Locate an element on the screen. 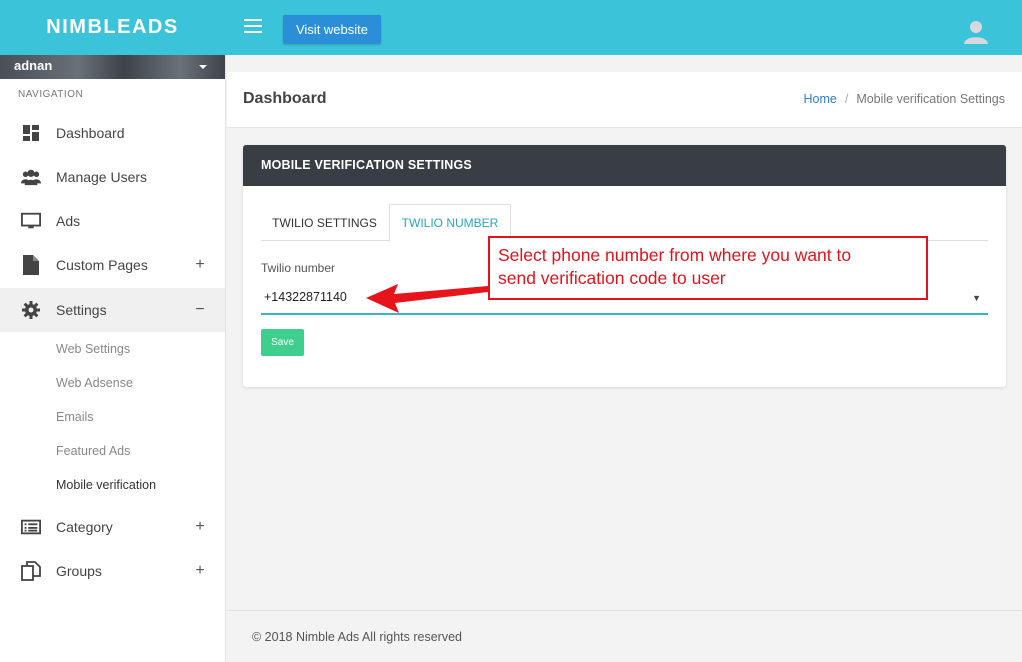 This screenshot has height=662, width=1022. user-name: adnan is located at coordinates (33, 65).